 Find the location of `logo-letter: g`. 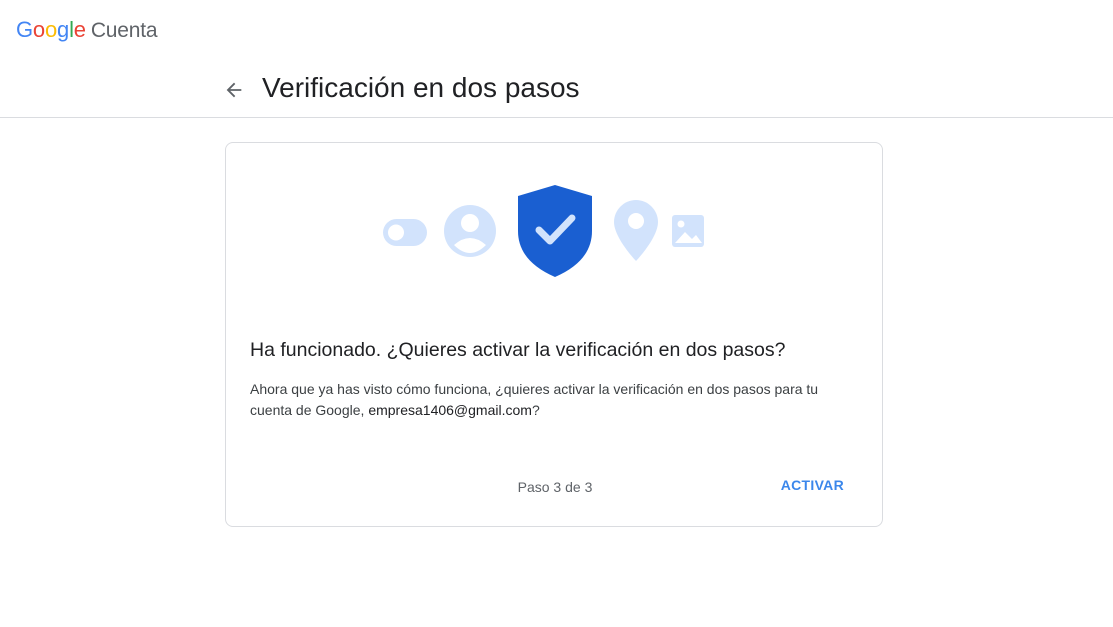

logo-letter: g is located at coordinates (63, 29).